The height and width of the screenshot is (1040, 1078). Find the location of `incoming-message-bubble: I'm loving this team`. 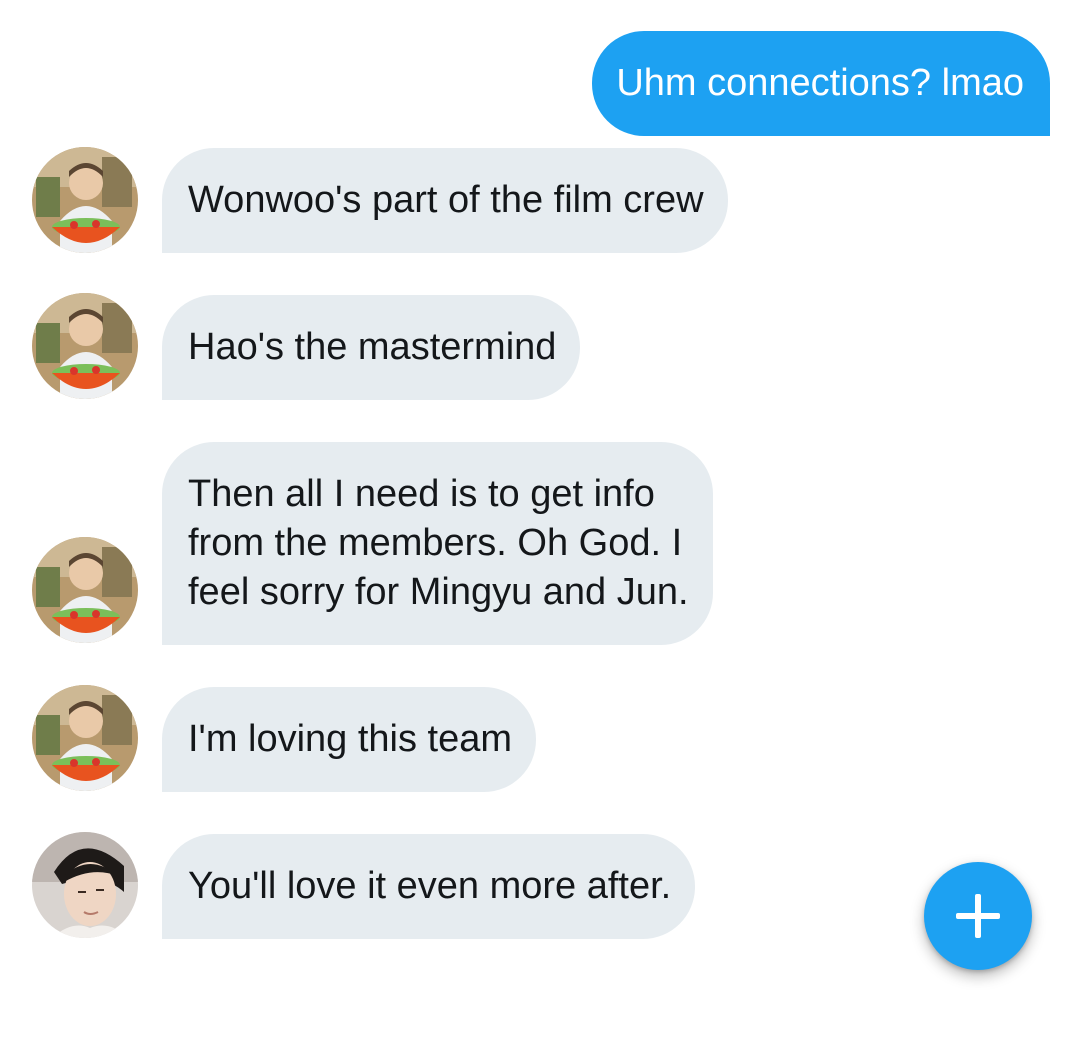

incoming-message-bubble: I'm loving this team is located at coordinates (349, 739).